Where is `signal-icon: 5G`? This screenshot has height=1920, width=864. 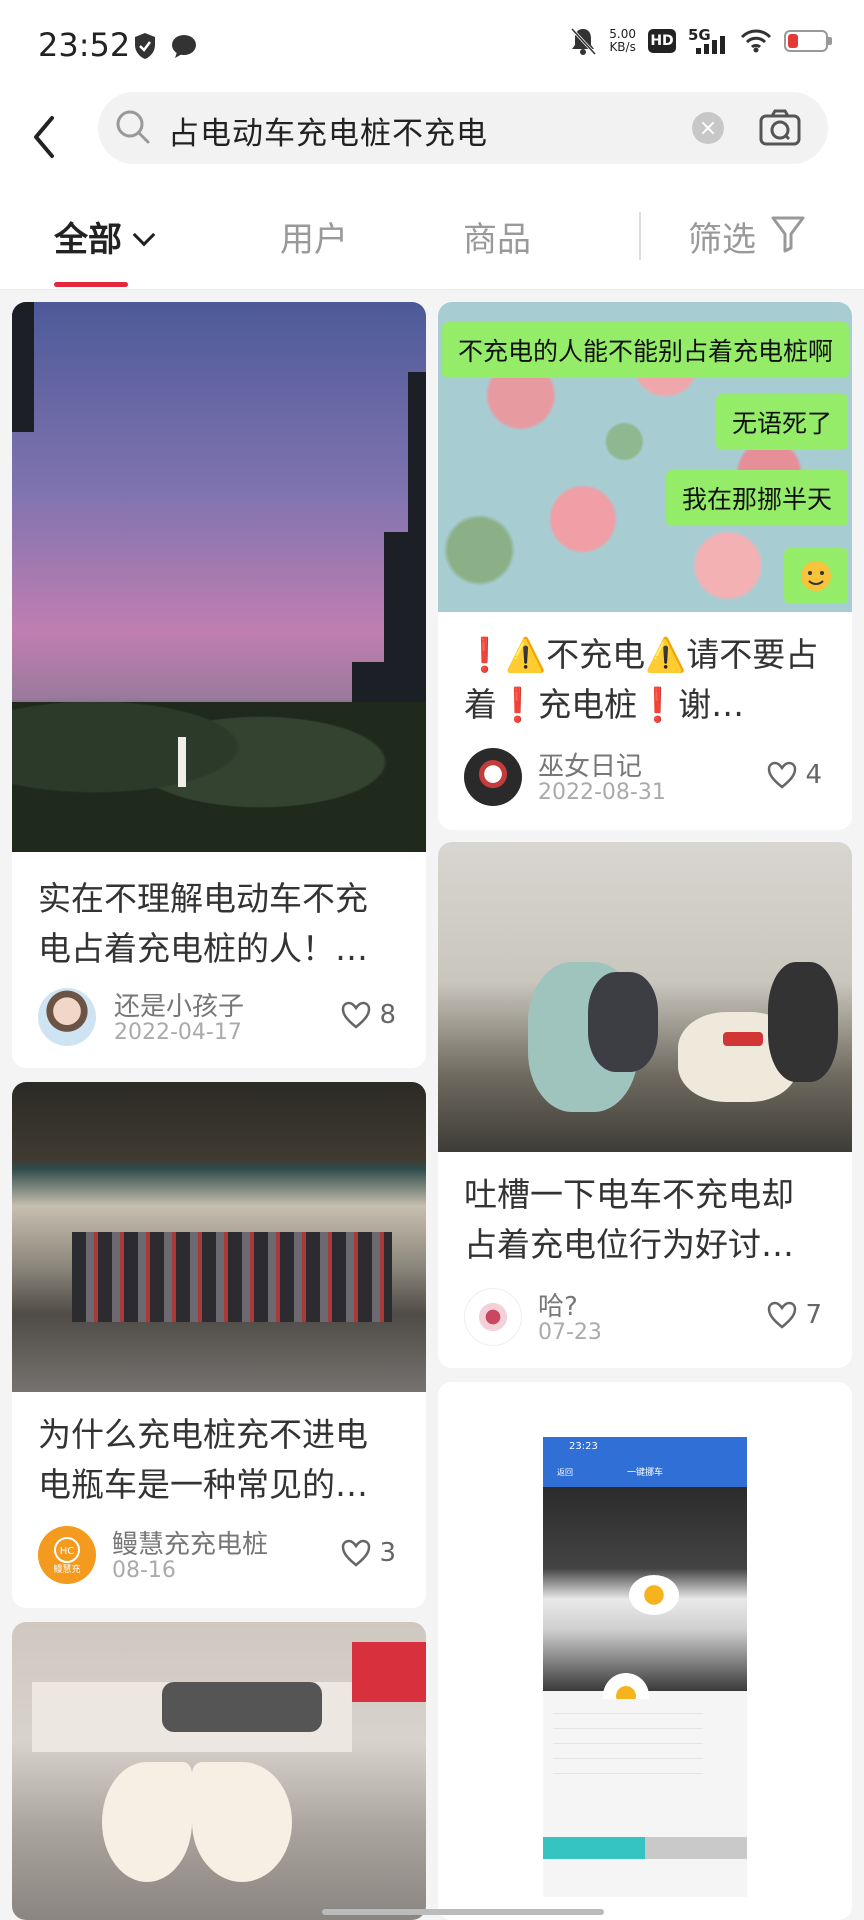 signal-icon: 5G is located at coordinates (708, 41).